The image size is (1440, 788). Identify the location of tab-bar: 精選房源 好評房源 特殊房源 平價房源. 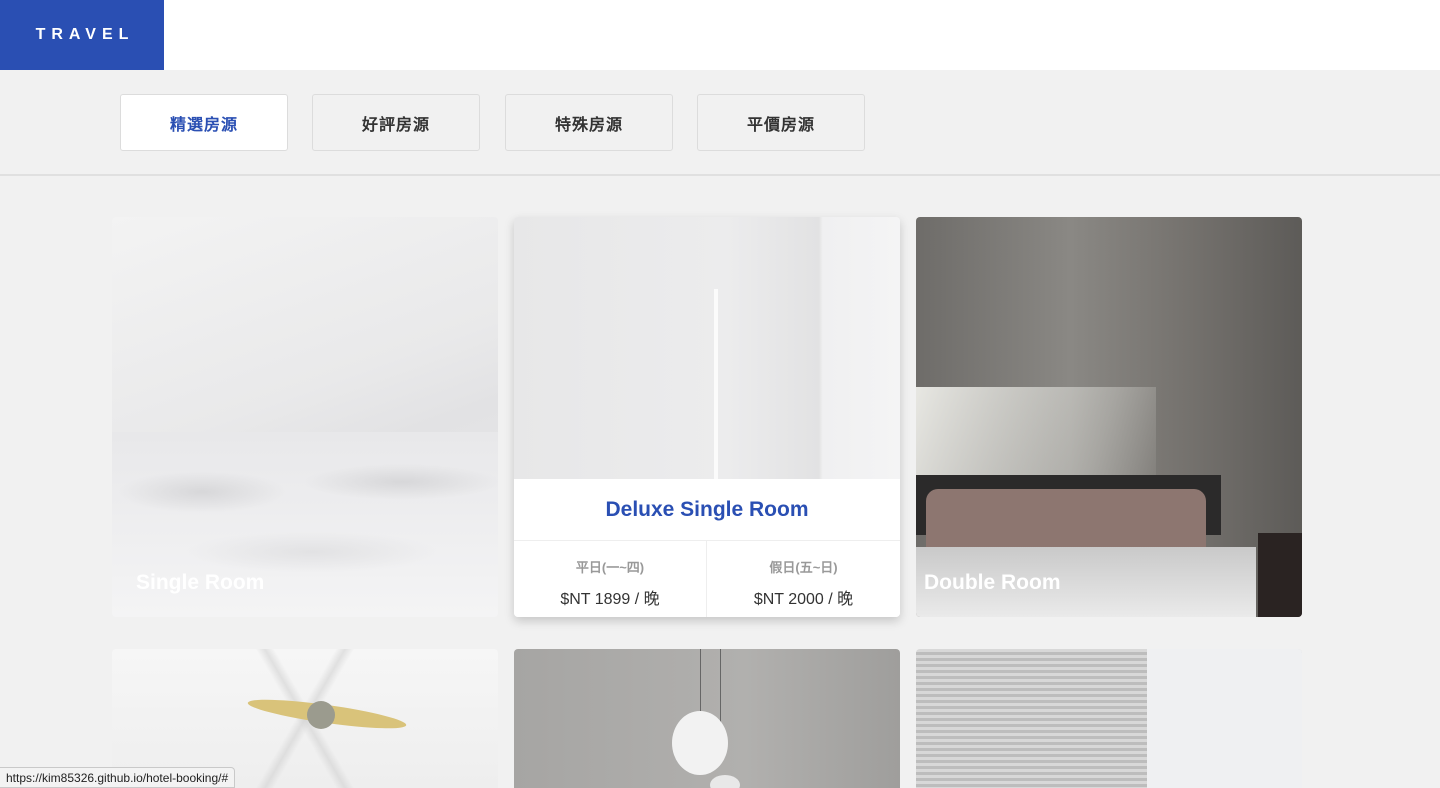
(720, 123).